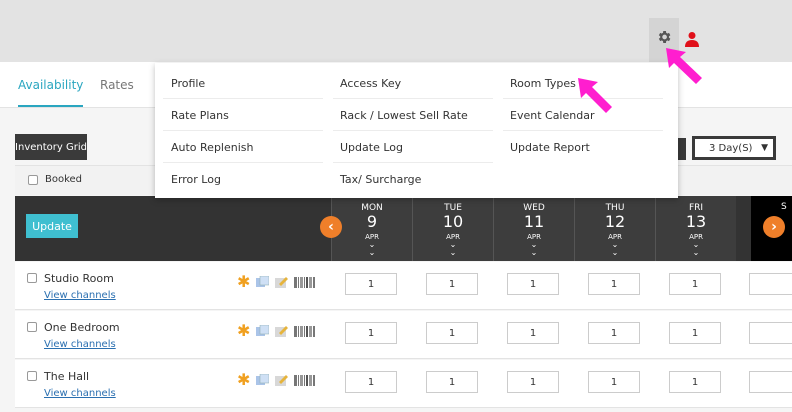 Image resolution: width=792 pixels, height=412 pixels. What do you see at coordinates (33, 180) in the screenshot?
I see `booked-checkbox` at bounding box center [33, 180].